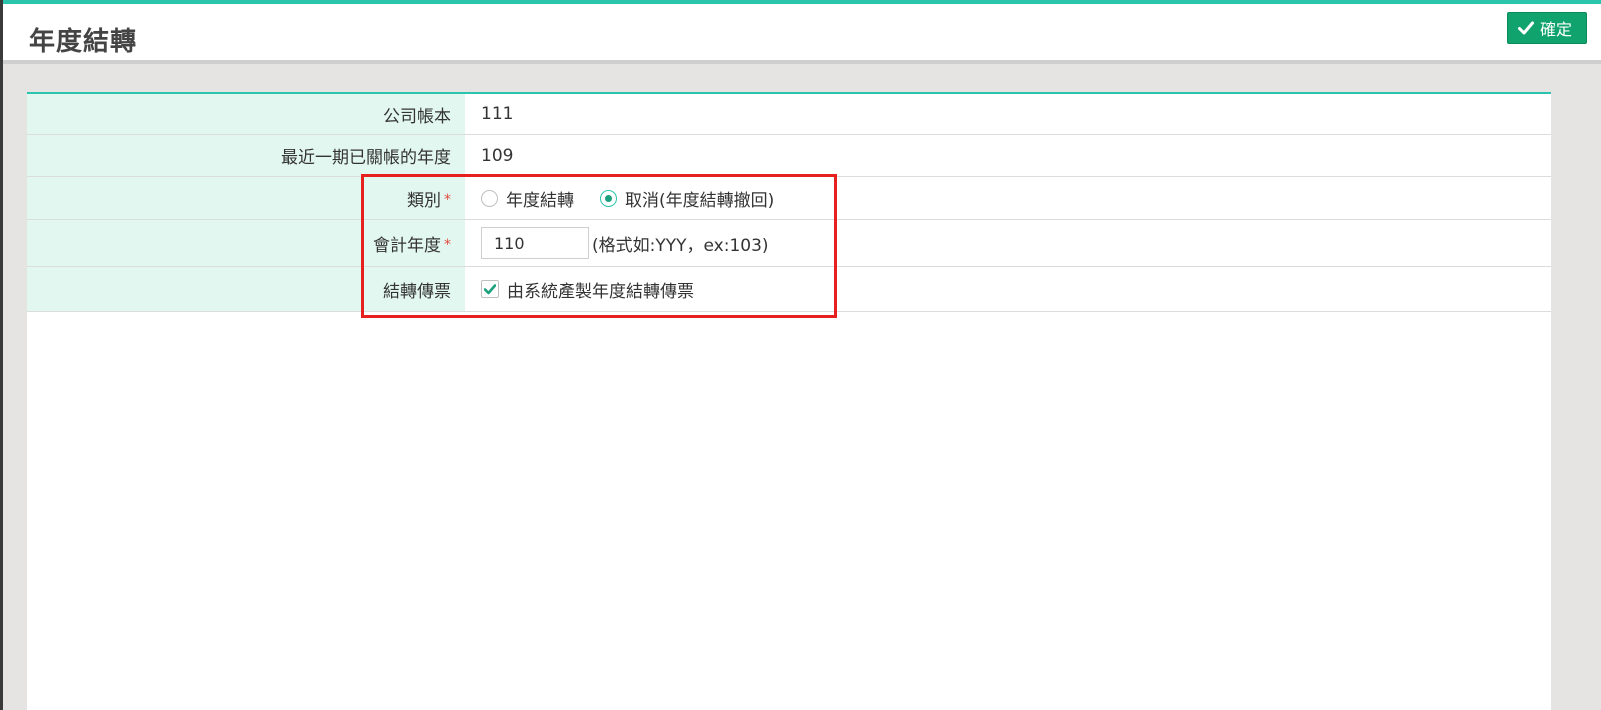 The height and width of the screenshot is (710, 1601). I want to click on confirm-button: 確定, so click(1546, 28).